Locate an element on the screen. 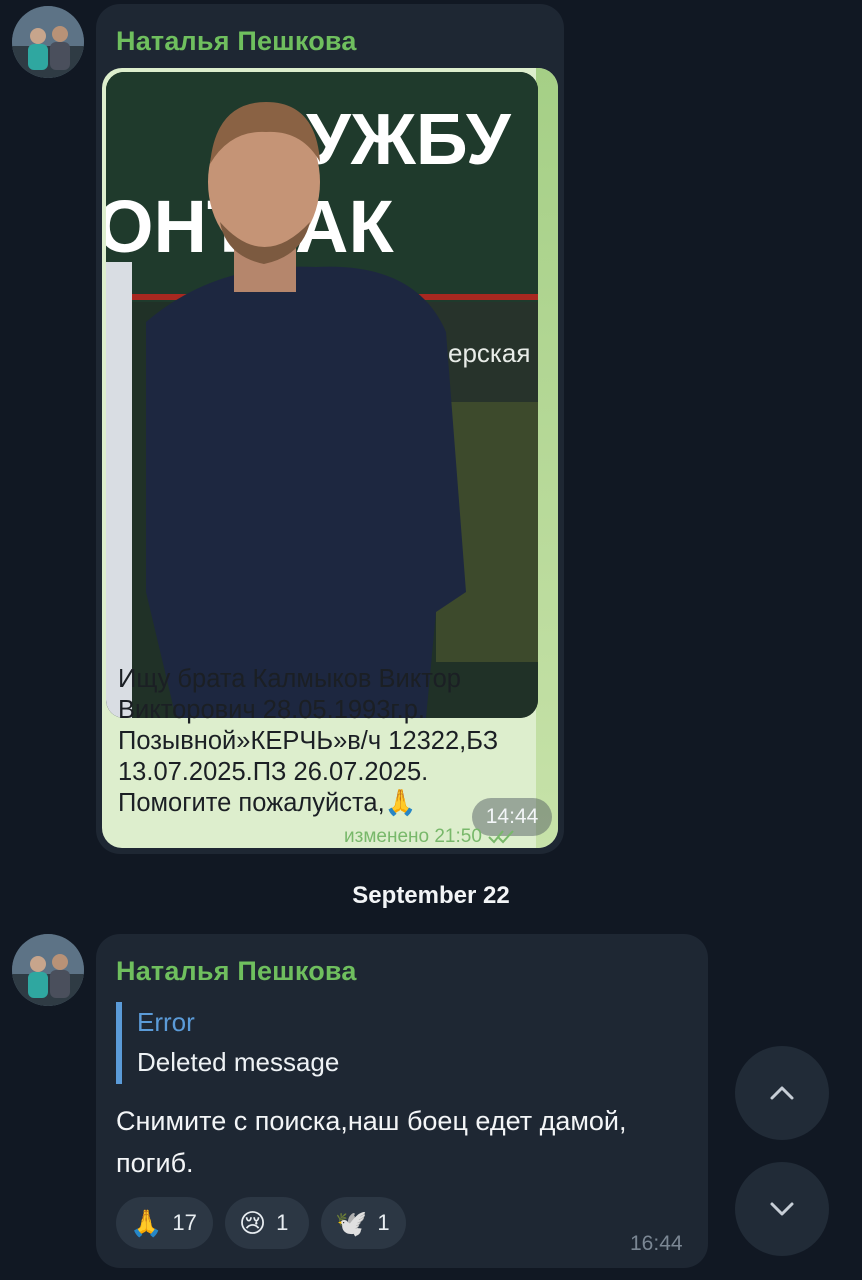  scroll-down-button is located at coordinates (782, 1209).